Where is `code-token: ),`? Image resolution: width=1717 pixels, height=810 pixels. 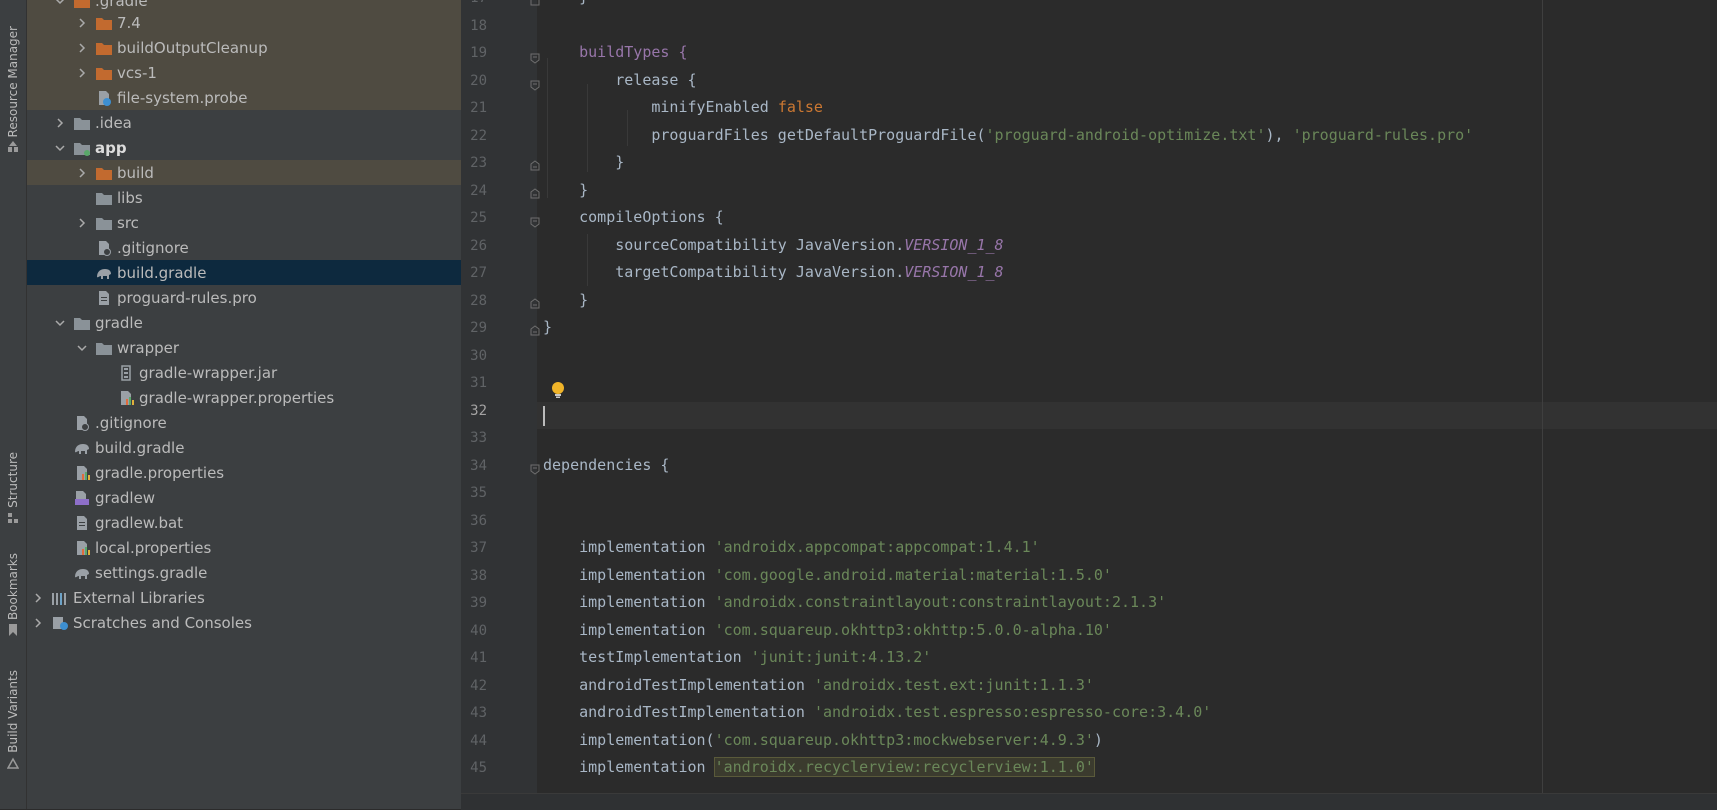
code-token: ), is located at coordinates (1279, 134).